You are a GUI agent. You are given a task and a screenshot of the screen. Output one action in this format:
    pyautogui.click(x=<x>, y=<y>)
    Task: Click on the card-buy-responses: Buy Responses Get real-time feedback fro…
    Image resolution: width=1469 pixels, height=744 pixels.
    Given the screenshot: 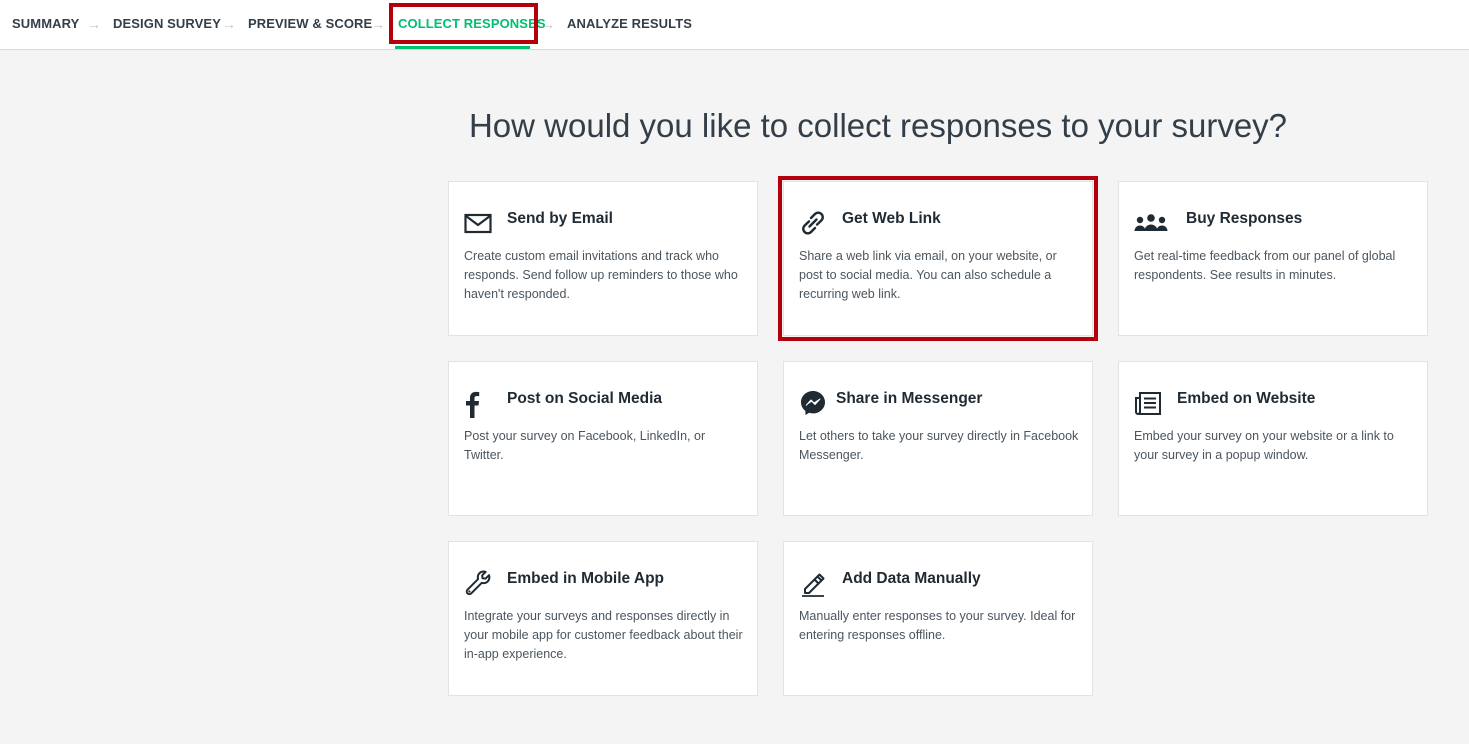 What is the action you would take?
    pyautogui.click(x=1273, y=258)
    